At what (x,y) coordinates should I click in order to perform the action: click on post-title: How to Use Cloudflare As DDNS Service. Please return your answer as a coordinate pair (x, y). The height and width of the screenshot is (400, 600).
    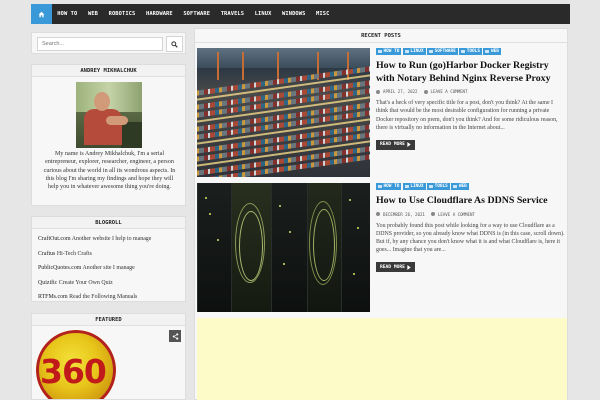
    Looking at the image, I should click on (471, 201).